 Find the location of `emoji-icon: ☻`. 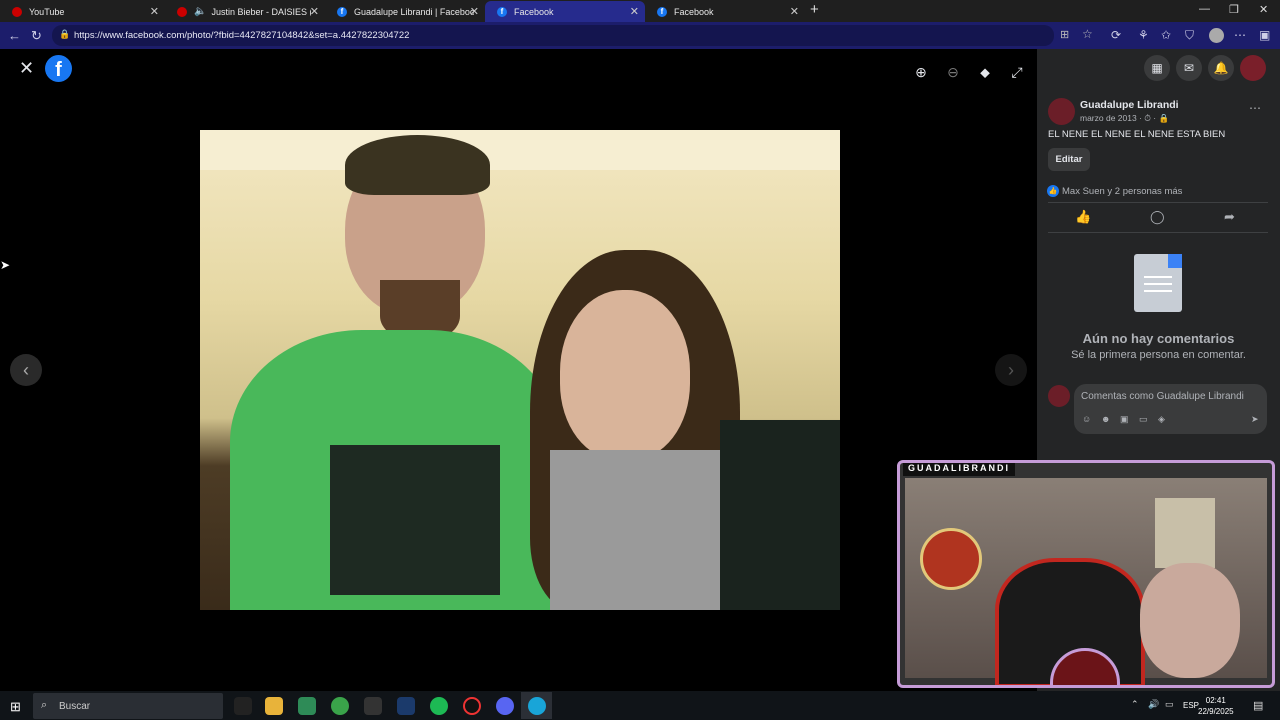

emoji-icon: ☻ is located at coordinates (1105, 419).